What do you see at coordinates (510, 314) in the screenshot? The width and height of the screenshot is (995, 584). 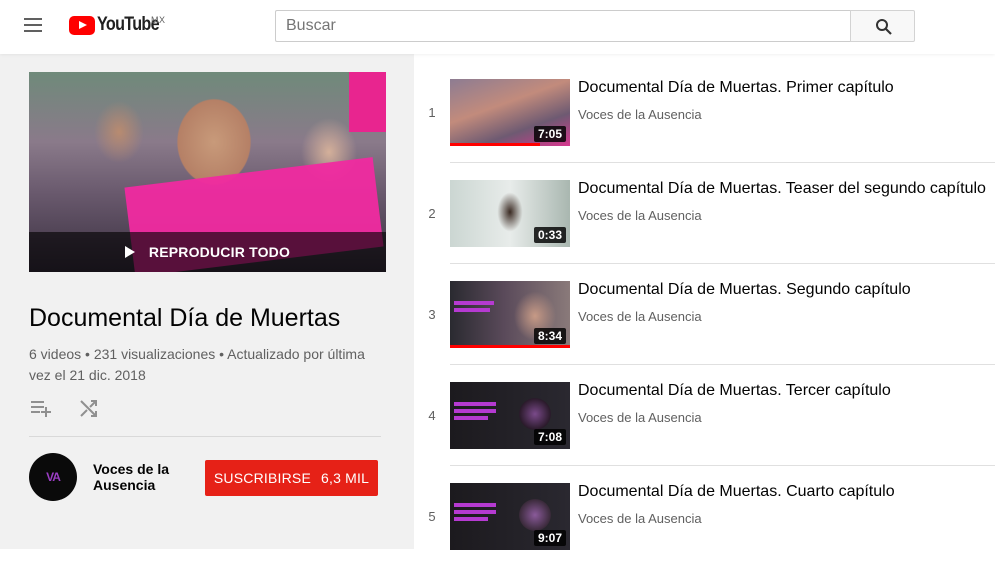 I see `video-thumbnail: 8:34` at bounding box center [510, 314].